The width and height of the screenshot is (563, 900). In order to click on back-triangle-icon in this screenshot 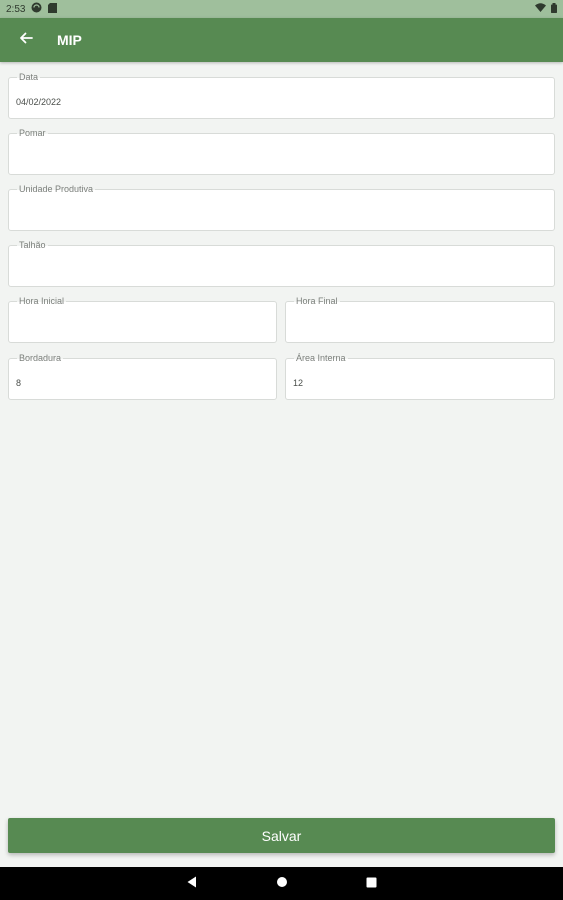, I will do `click(192, 884)`.